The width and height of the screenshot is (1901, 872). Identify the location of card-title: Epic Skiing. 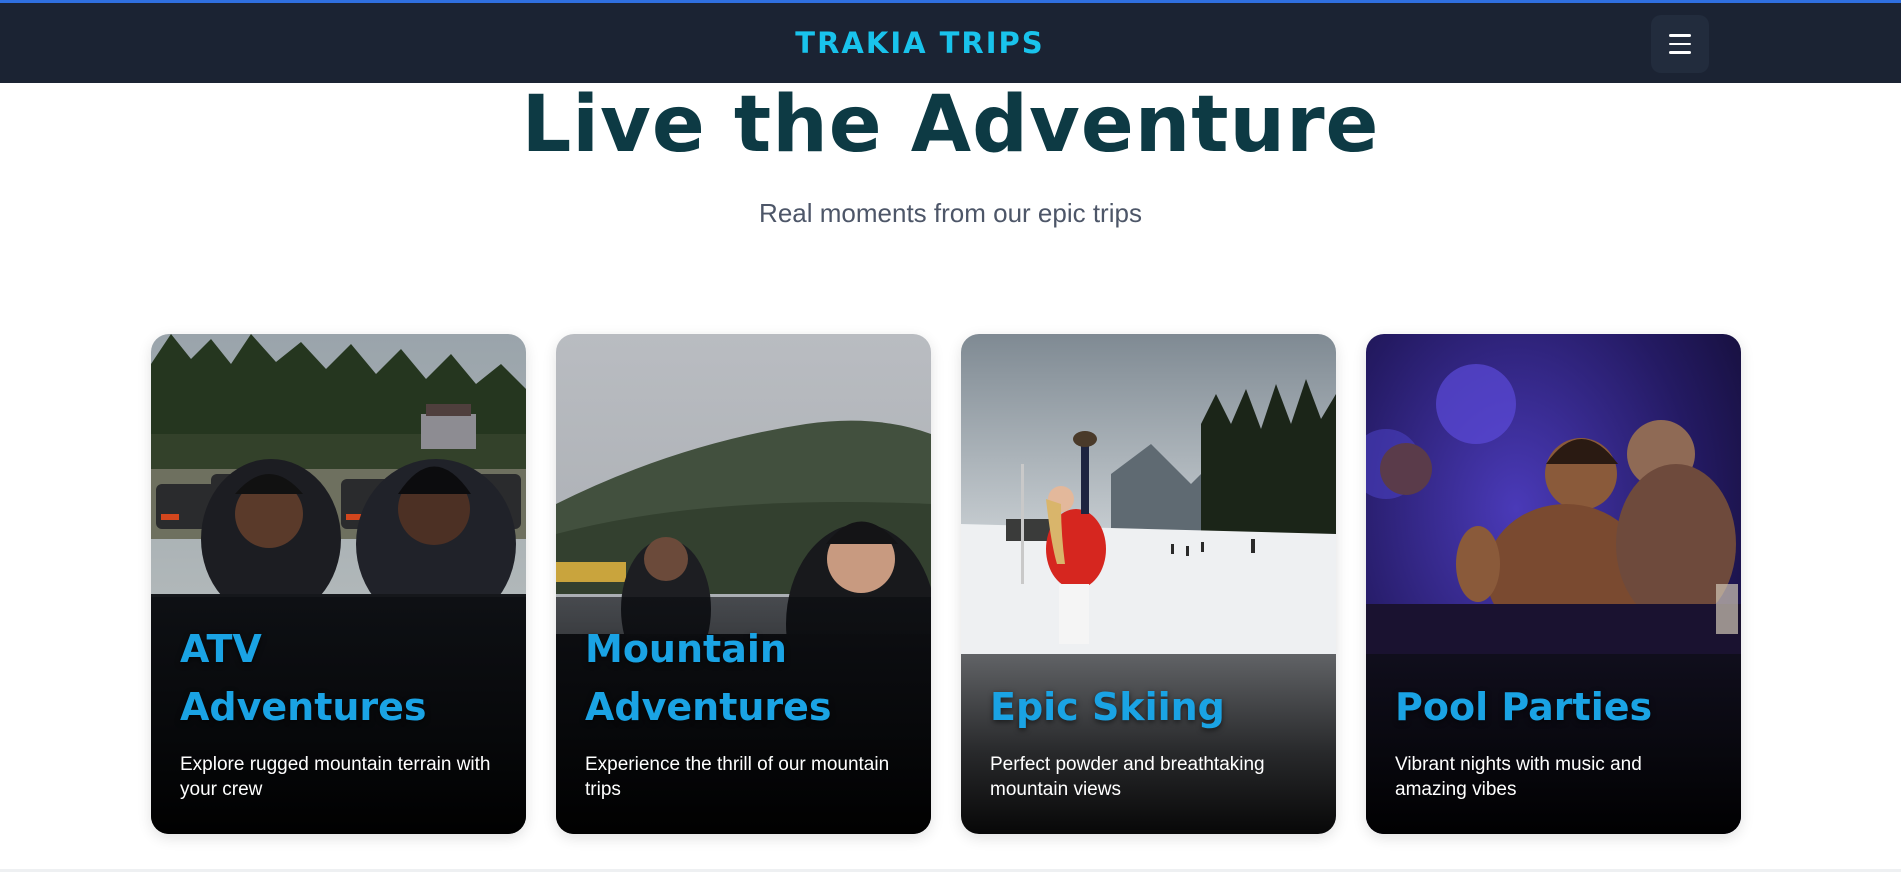
(1148, 707).